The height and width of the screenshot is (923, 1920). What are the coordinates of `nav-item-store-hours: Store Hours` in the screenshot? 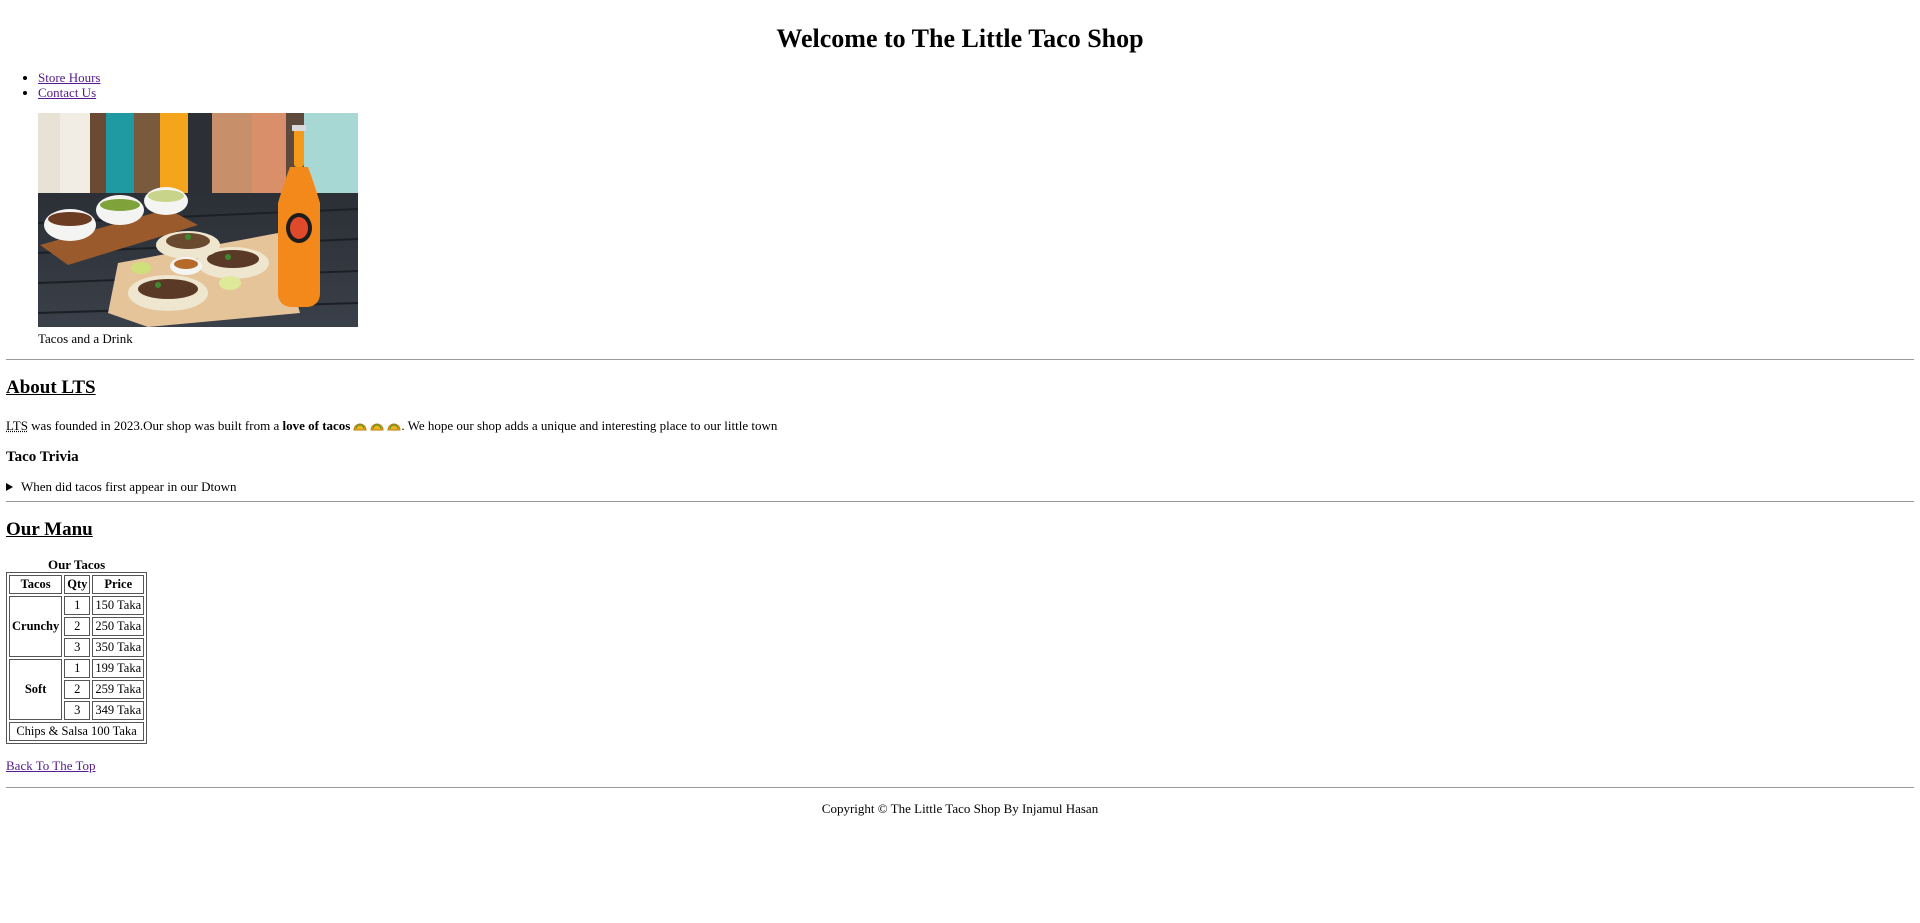 It's located at (69, 77).